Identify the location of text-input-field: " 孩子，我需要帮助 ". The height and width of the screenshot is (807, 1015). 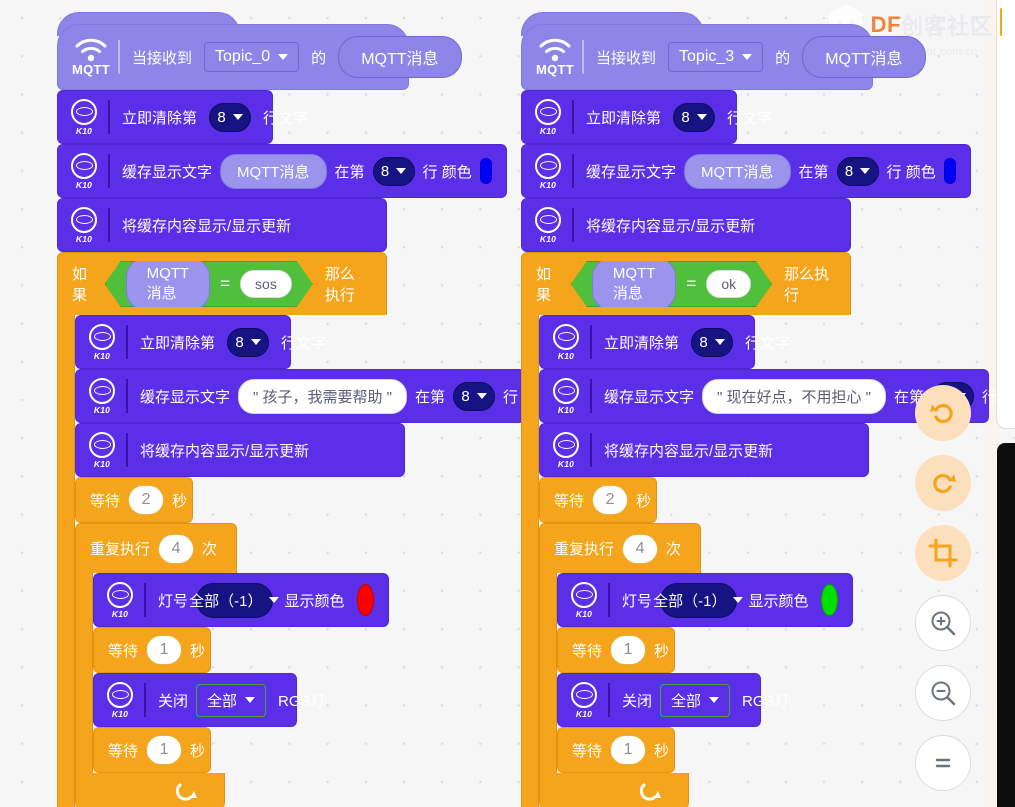
(323, 396).